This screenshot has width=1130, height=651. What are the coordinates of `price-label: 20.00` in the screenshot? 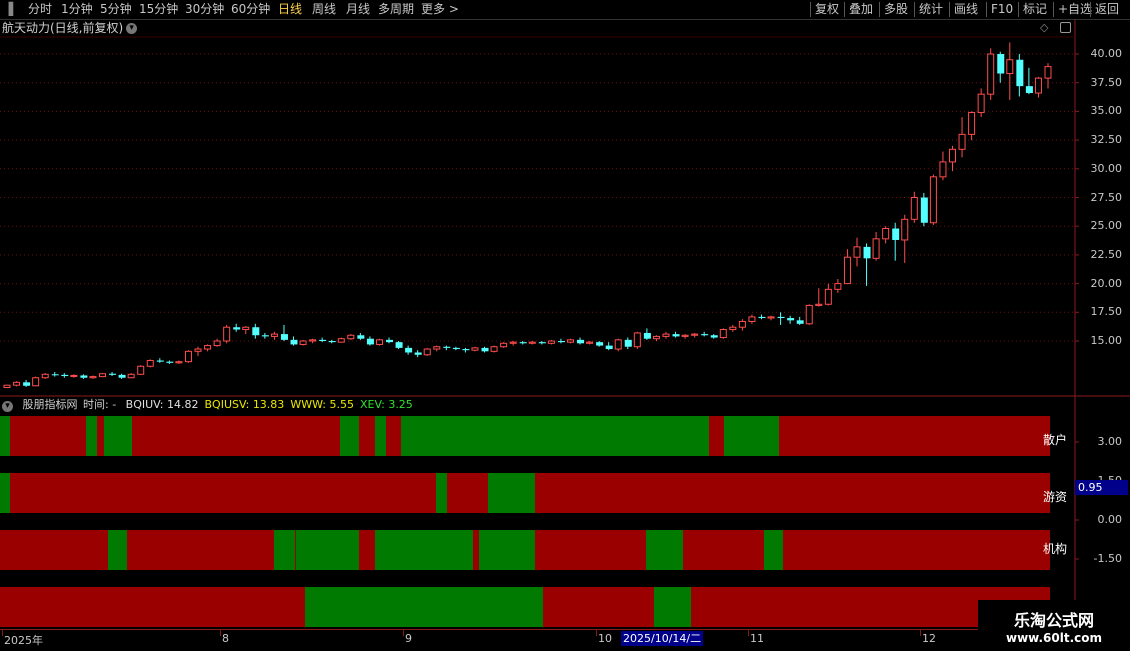 It's located at (1106, 283).